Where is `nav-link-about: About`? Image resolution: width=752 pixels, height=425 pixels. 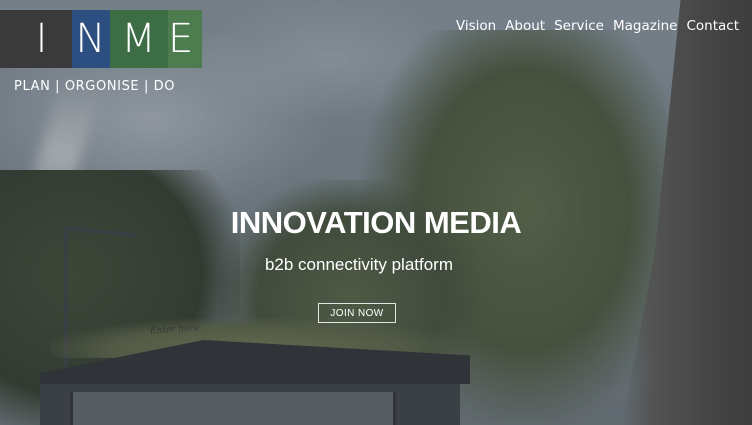 nav-link-about: About is located at coordinates (525, 26).